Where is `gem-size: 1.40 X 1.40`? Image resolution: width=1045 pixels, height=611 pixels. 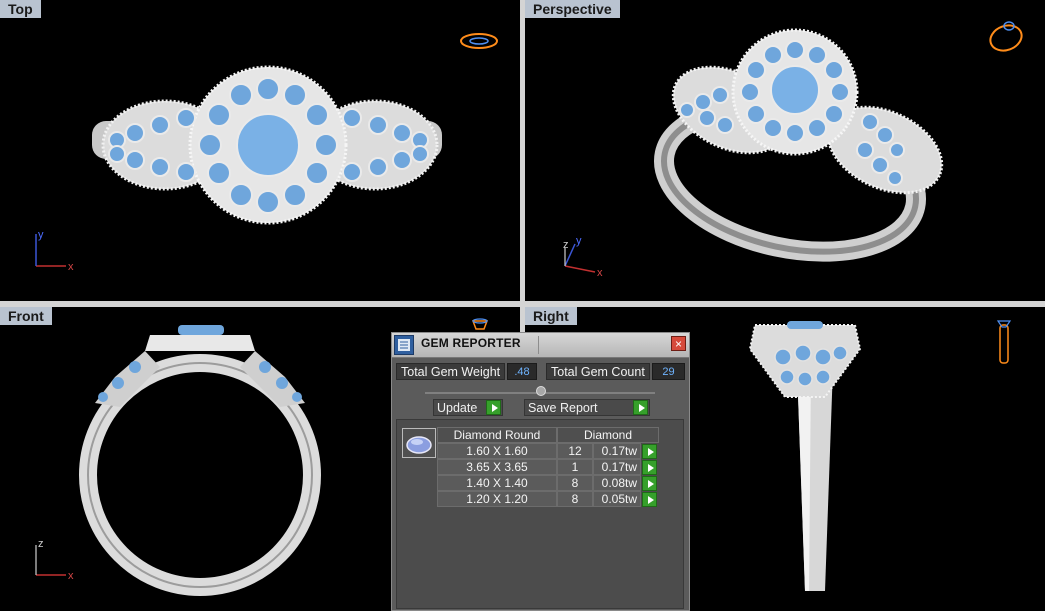
gem-size: 1.40 X 1.40 is located at coordinates (497, 483).